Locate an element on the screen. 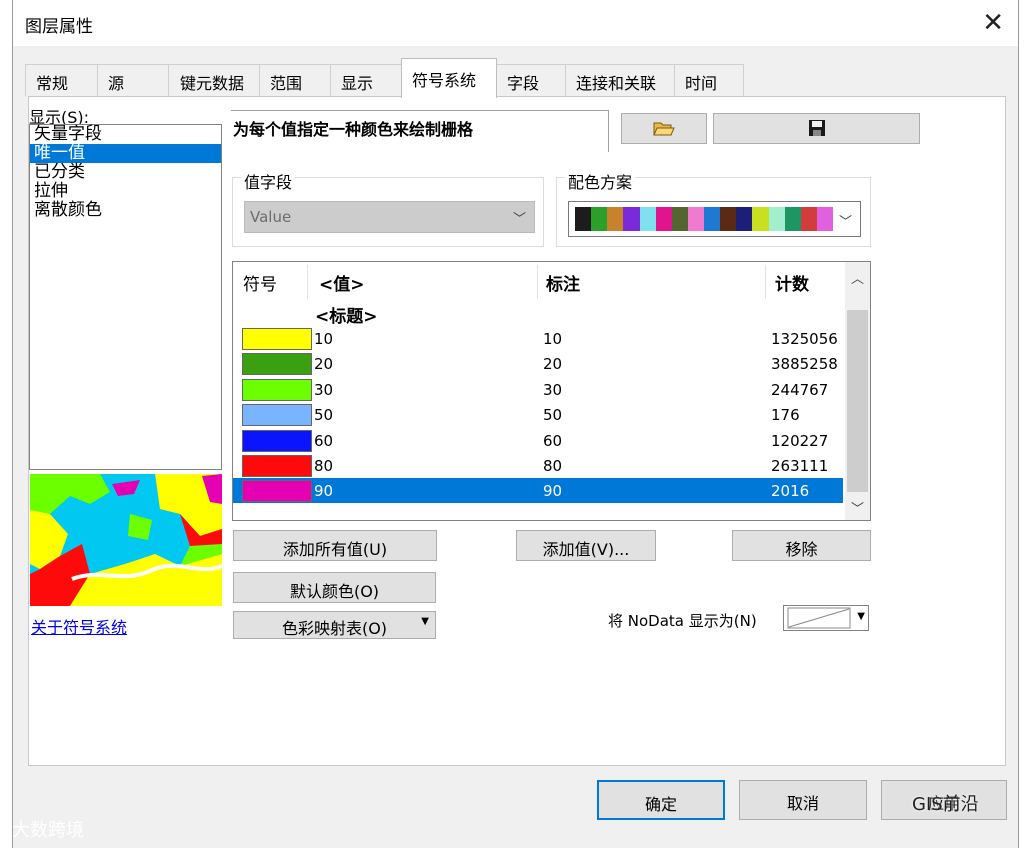  color-scheme-select: ﹀ is located at coordinates (714, 219).